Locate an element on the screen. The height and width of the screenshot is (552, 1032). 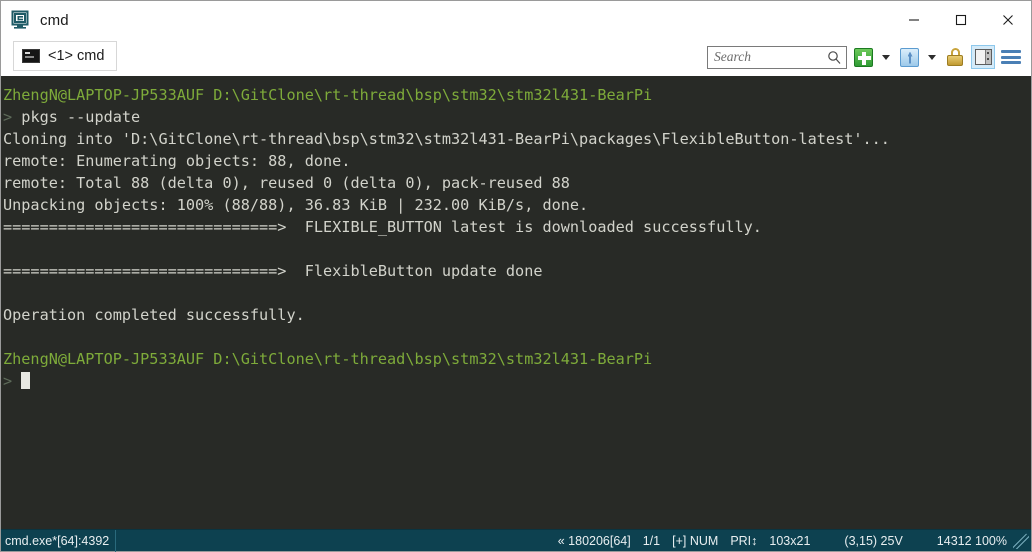
new-console-button is located at coordinates (863, 57).